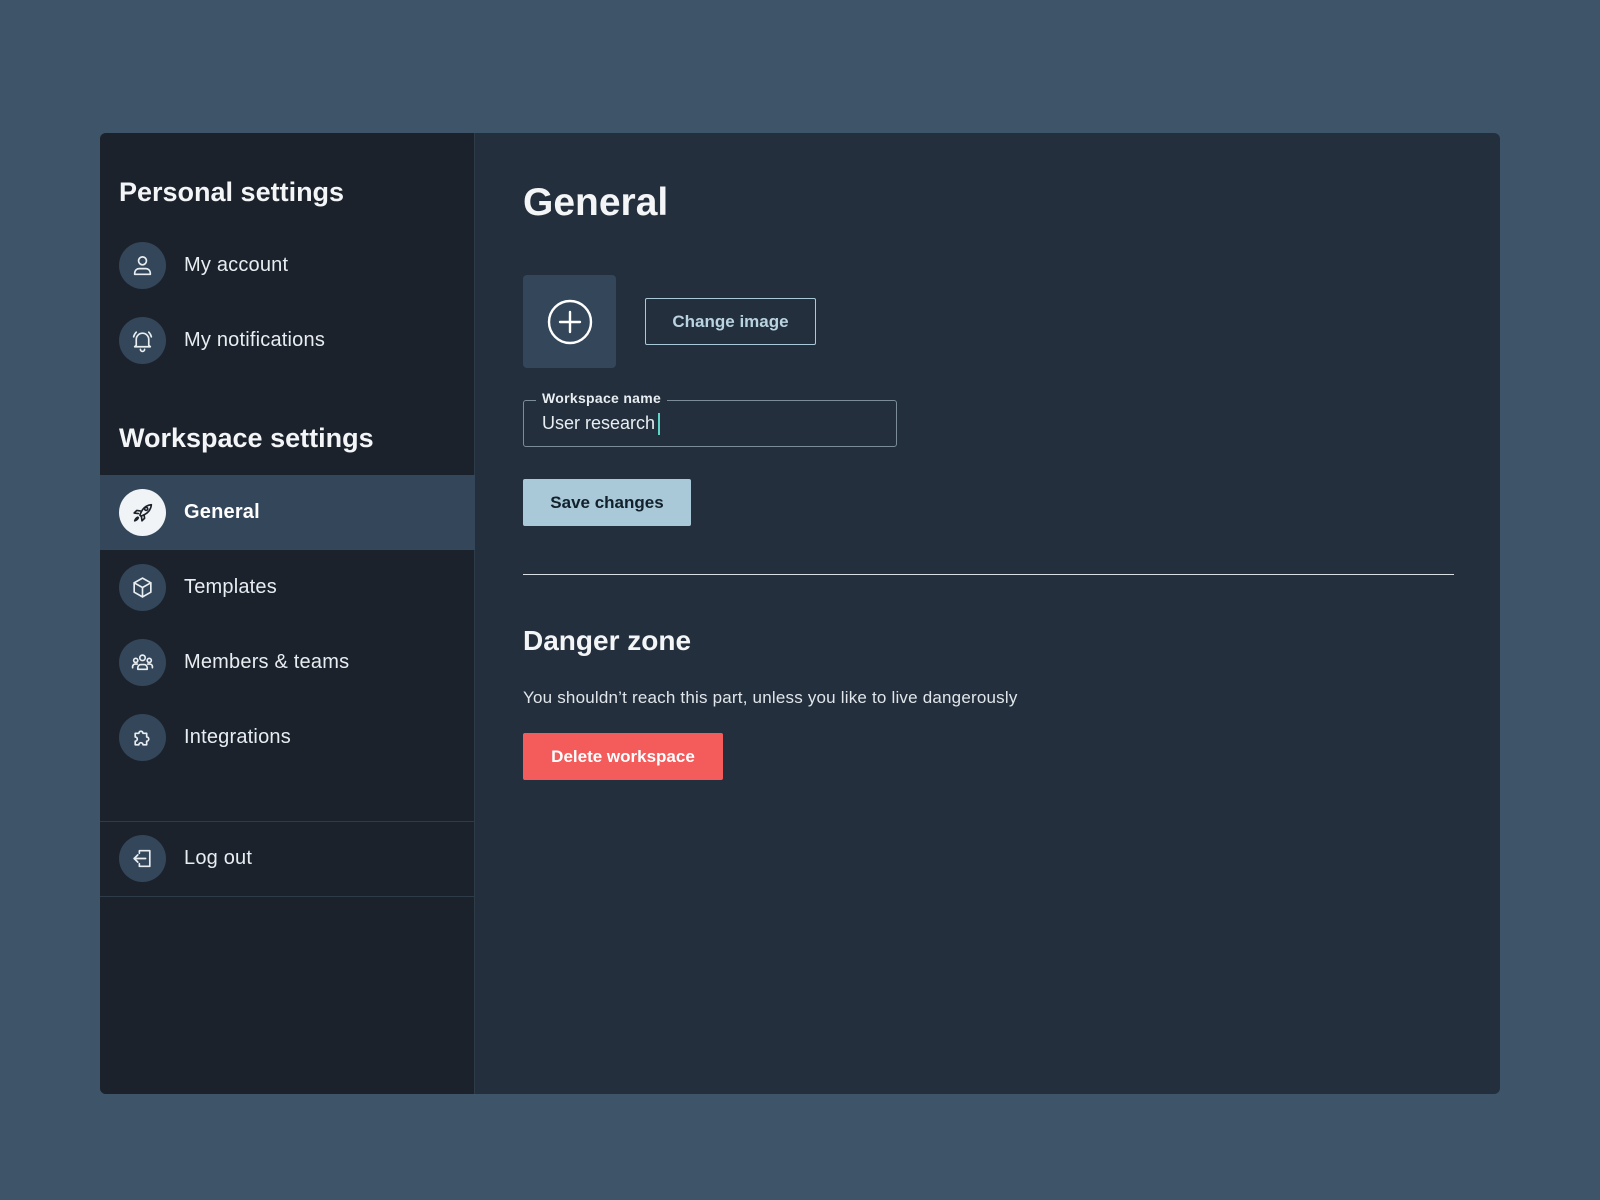 The image size is (1600, 1200). I want to click on plus-circle-icon, so click(569, 321).